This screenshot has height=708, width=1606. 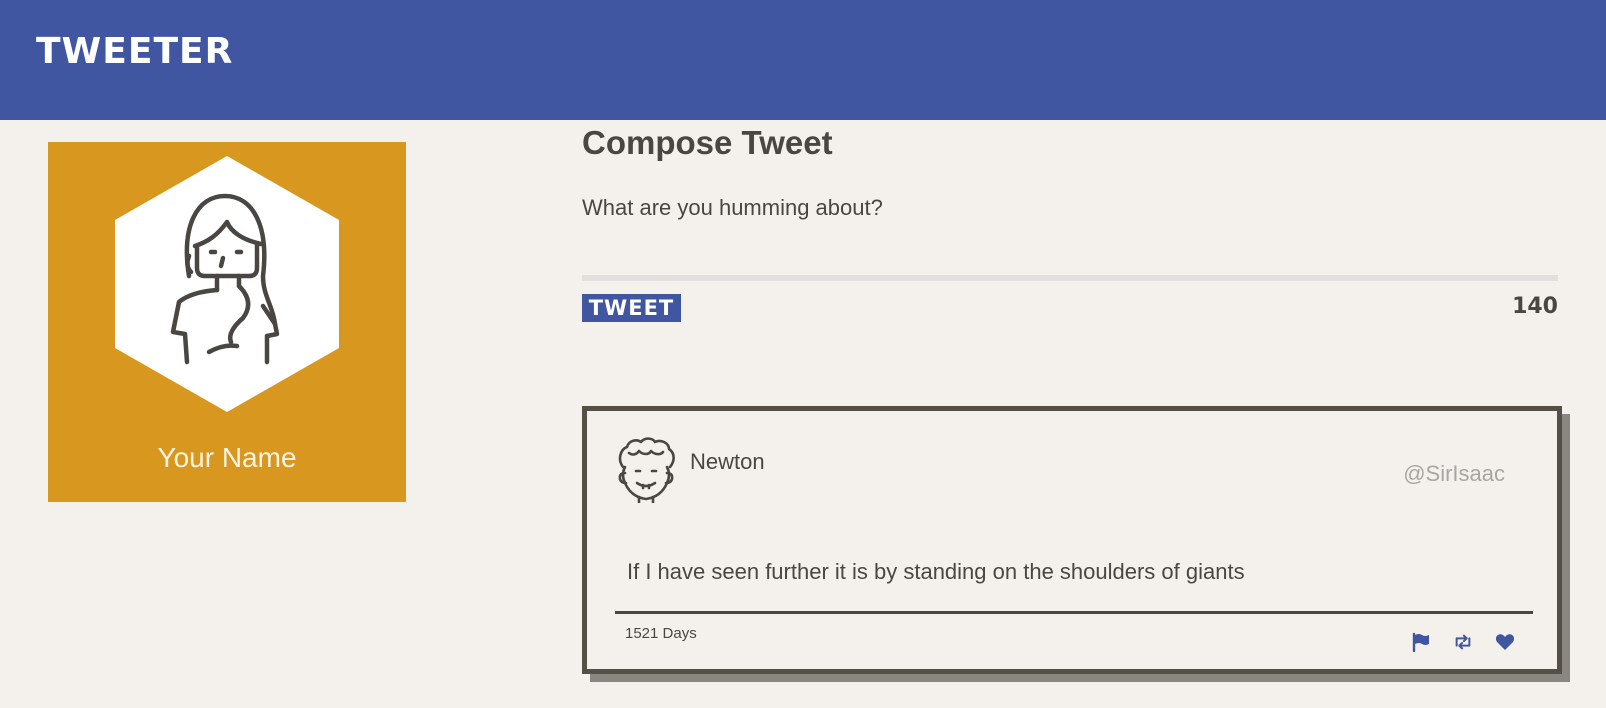 What do you see at coordinates (1505, 642) in the screenshot?
I see `heart-icon` at bounding box center [1505, 642].